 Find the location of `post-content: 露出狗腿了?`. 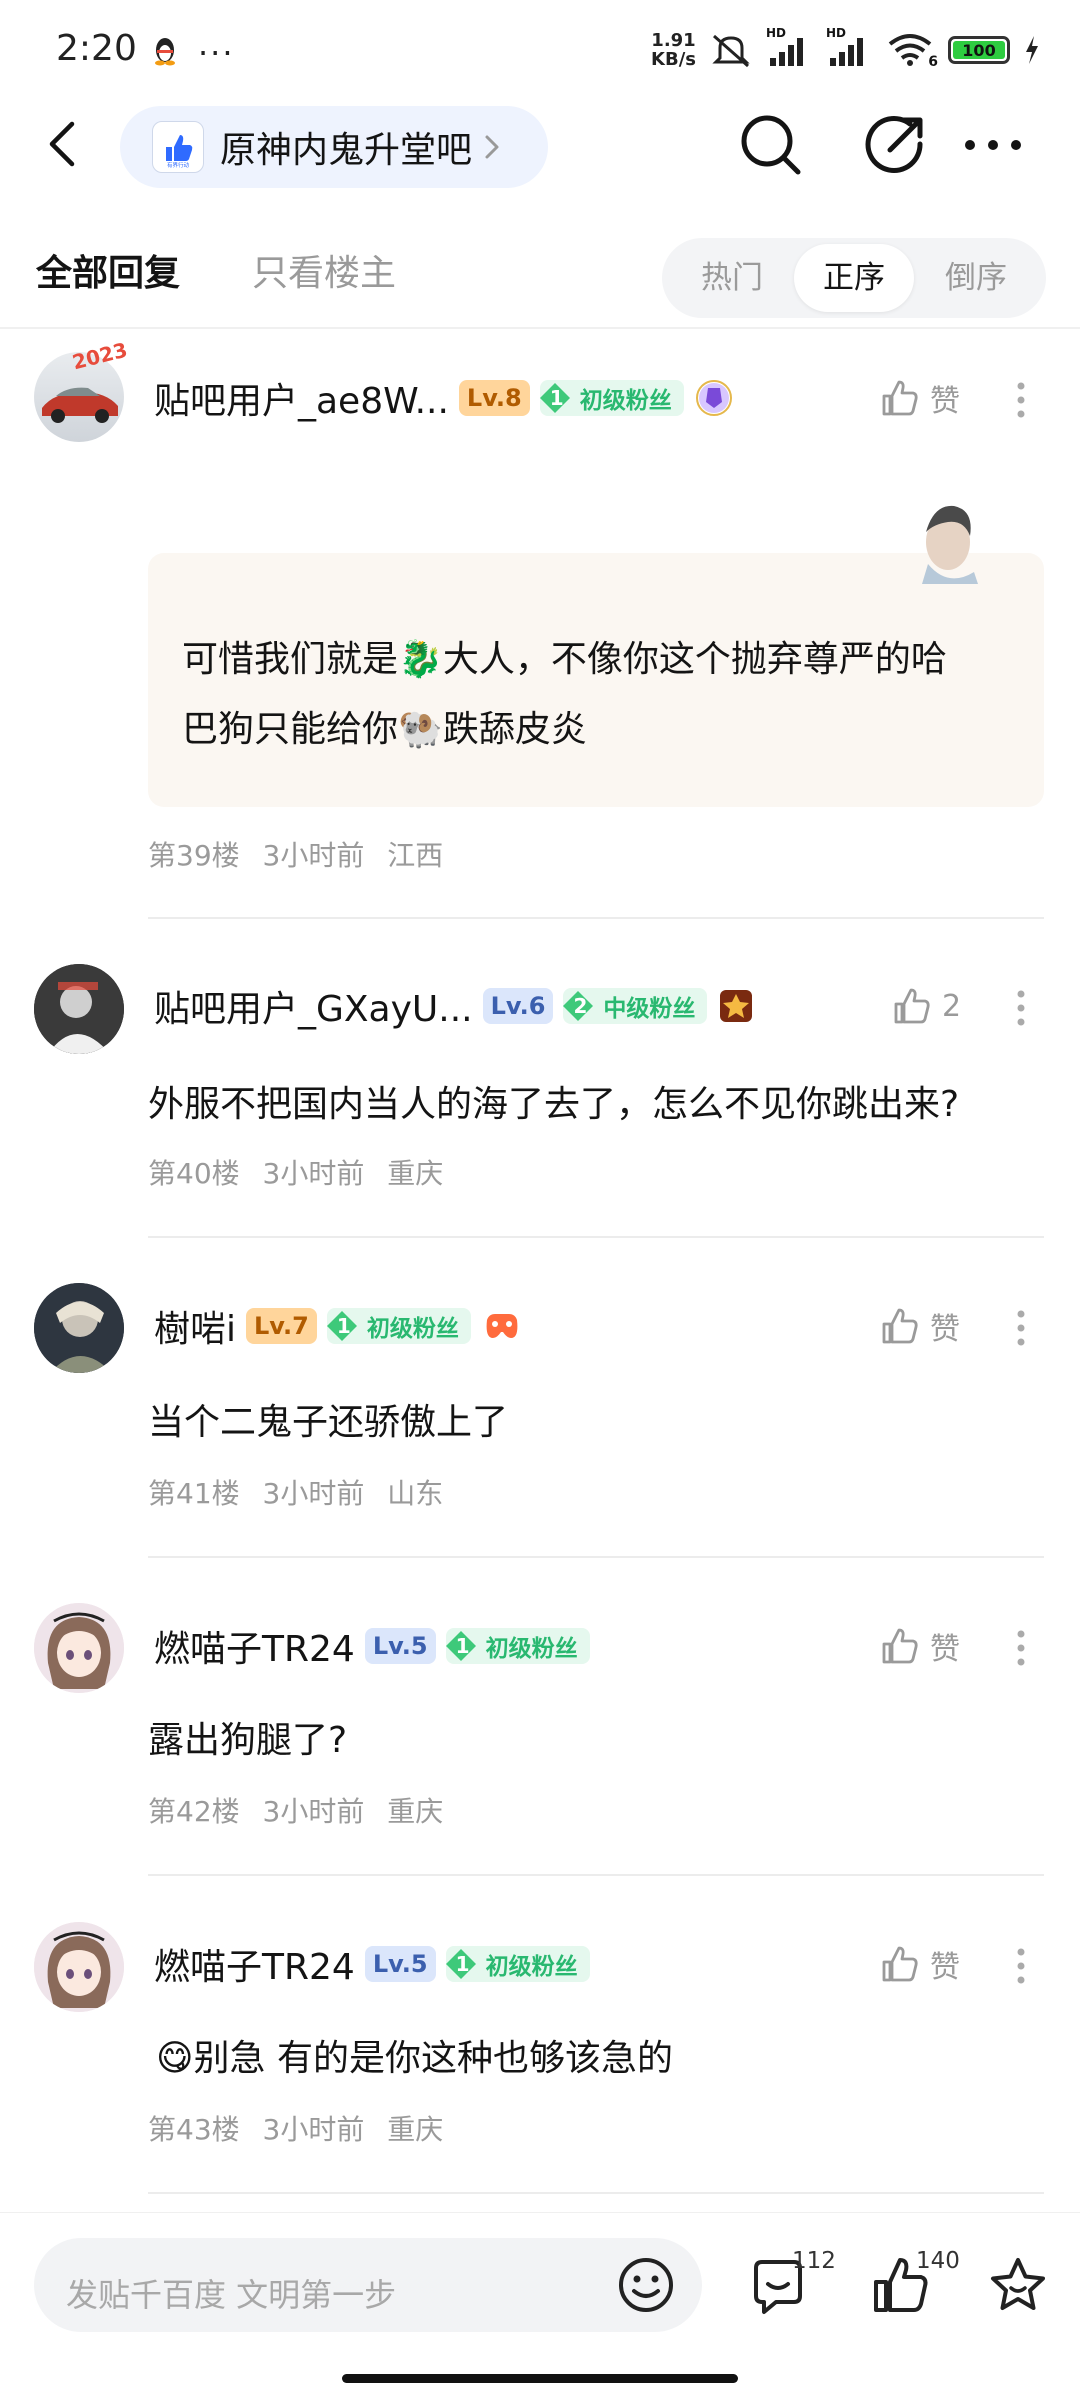

post-content: 露出狗腿了? is located at coordinates (248, 1740).